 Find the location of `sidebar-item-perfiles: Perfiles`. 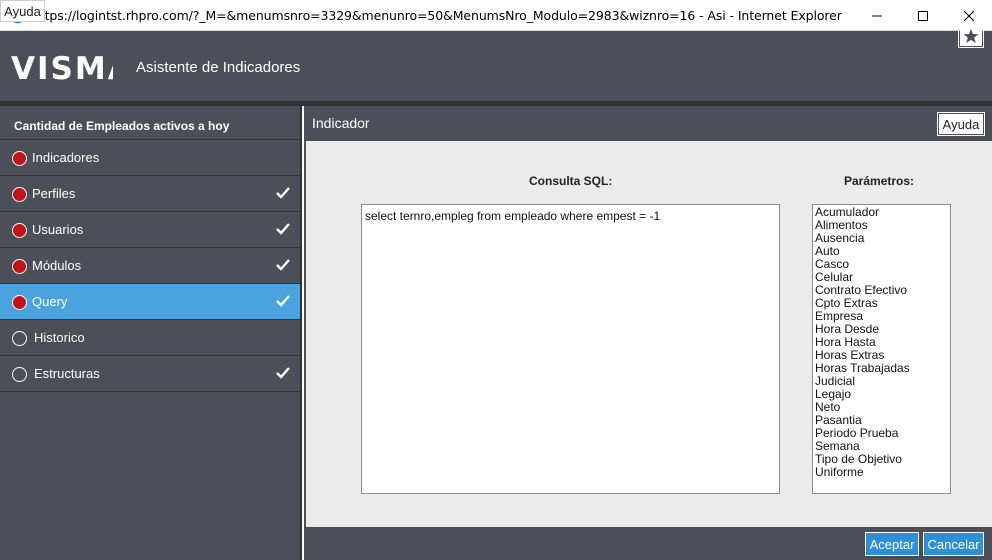

sidebar-item-perfiles: Perfiles is located at coordinates (150, 194).